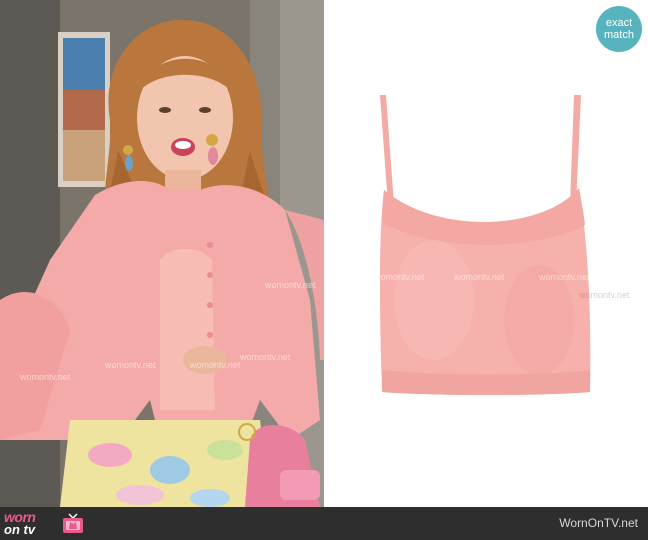 The image size is (648, 540). Describe the element at coordinates (324, 523) in the screenshot. I see `footer-bar: worn on tv WornOnTV.net` at that location.